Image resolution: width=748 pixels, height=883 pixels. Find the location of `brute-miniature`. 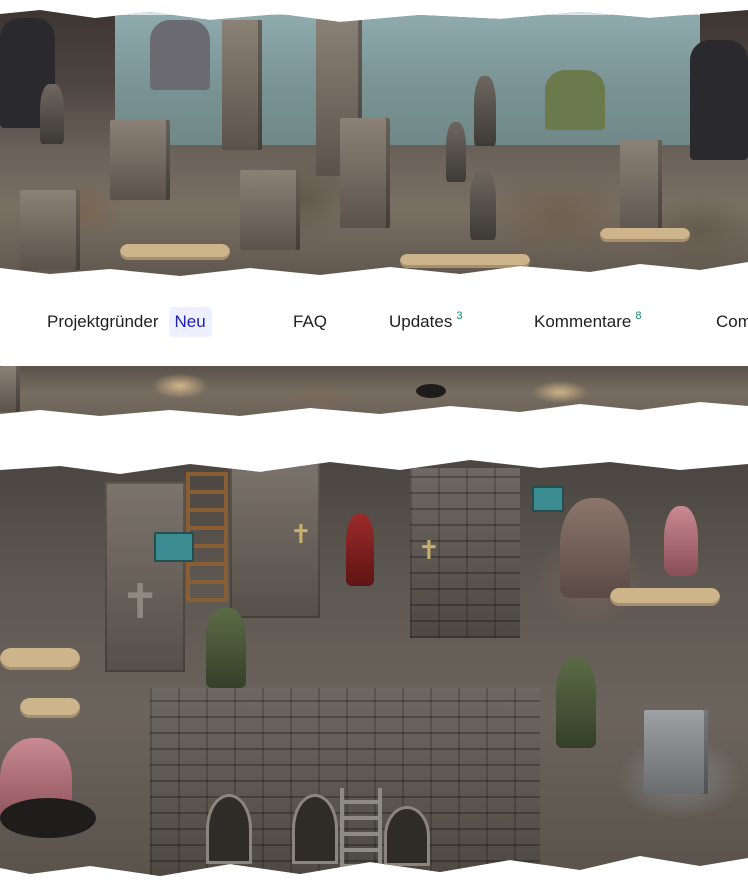

brute-miniature is located at coordinates (595, 548).